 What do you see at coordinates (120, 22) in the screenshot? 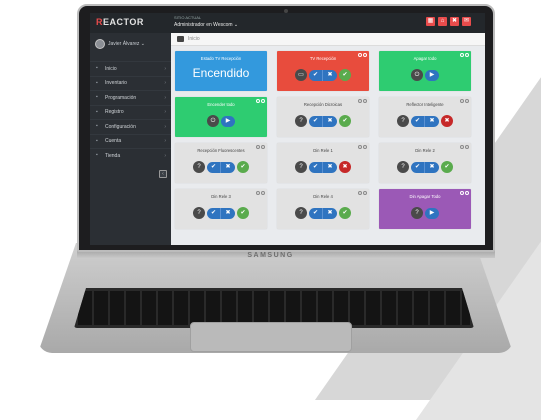
I see `app-logo: REACTOR` at bounding box center [120, 22].